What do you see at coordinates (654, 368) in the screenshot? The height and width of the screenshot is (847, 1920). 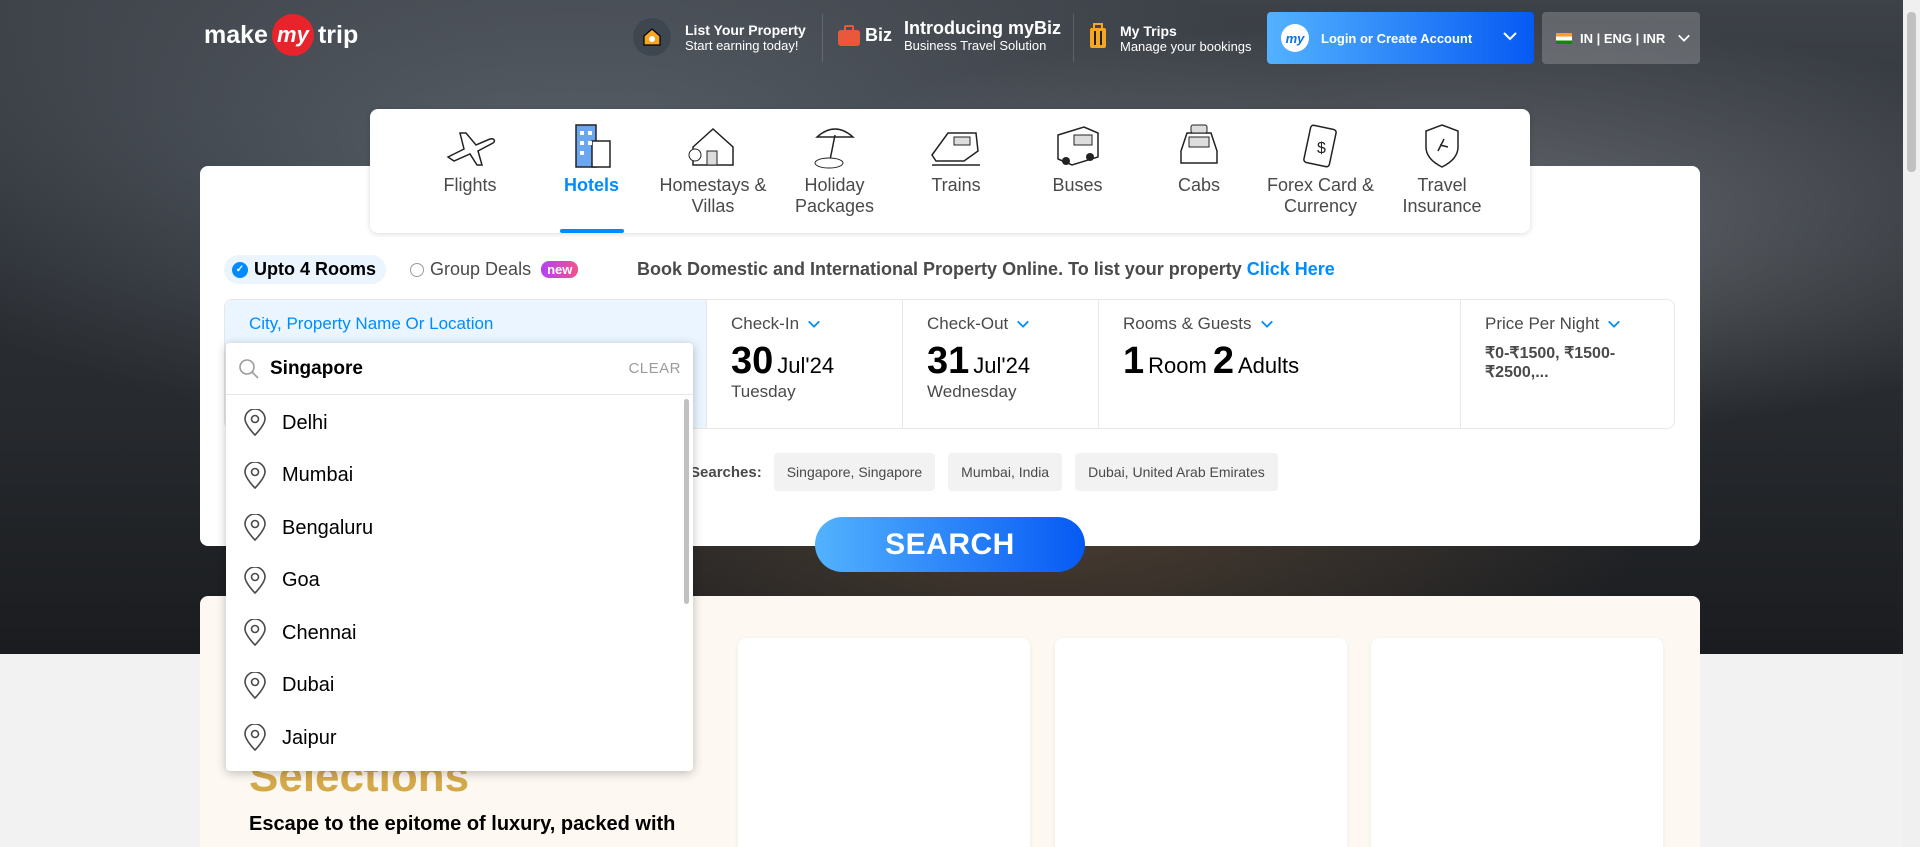 I see `clear-button: CLEAR` at bounding box center [654, 368].